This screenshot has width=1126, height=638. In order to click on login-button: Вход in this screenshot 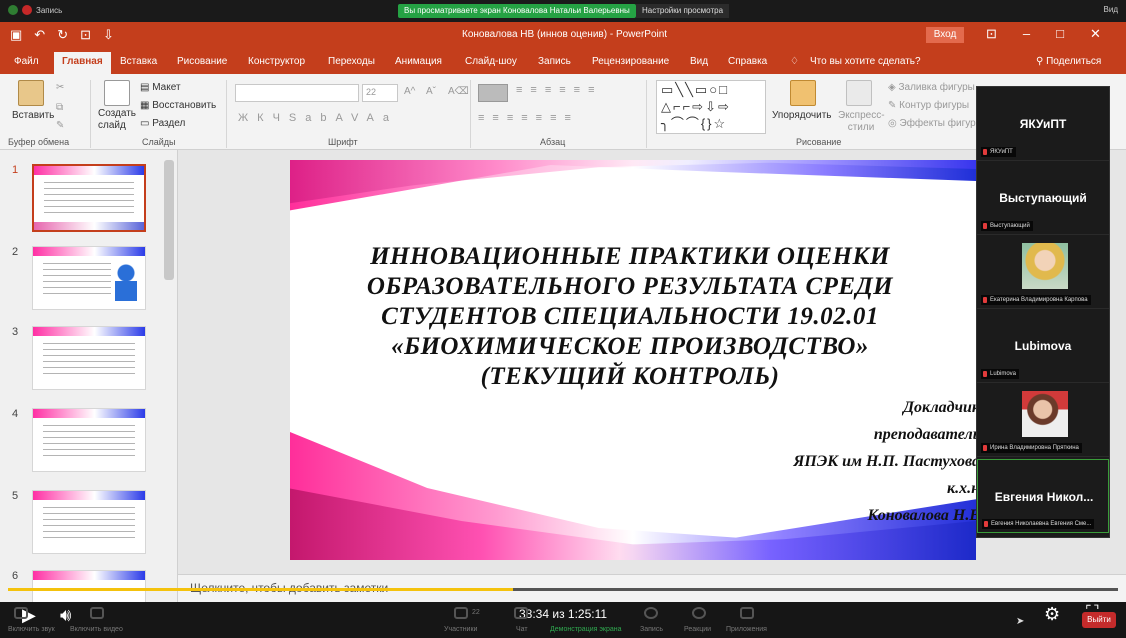, I will do `click(945, 35)`.